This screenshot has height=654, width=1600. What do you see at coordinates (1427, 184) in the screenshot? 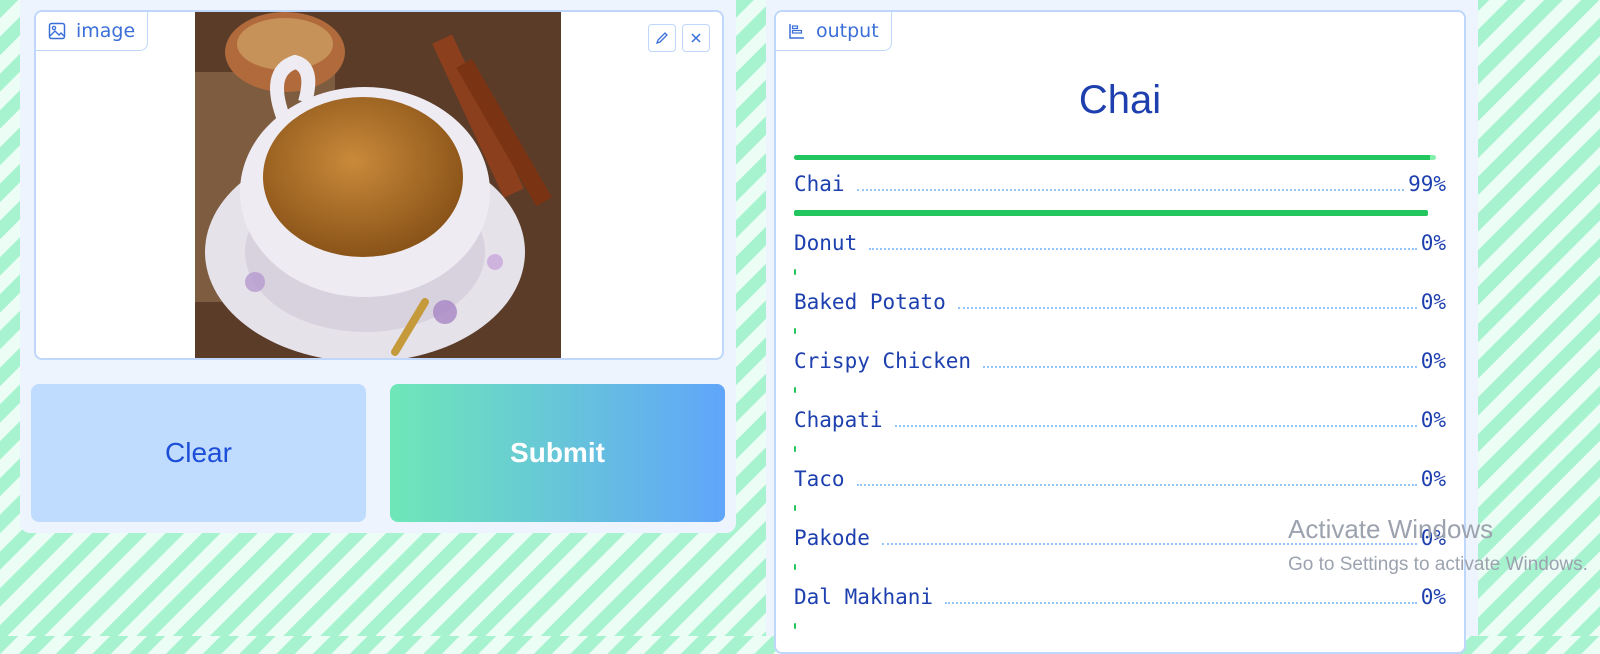
I see `prediction-confidence: 99%` at bounding box center [1427, 184].